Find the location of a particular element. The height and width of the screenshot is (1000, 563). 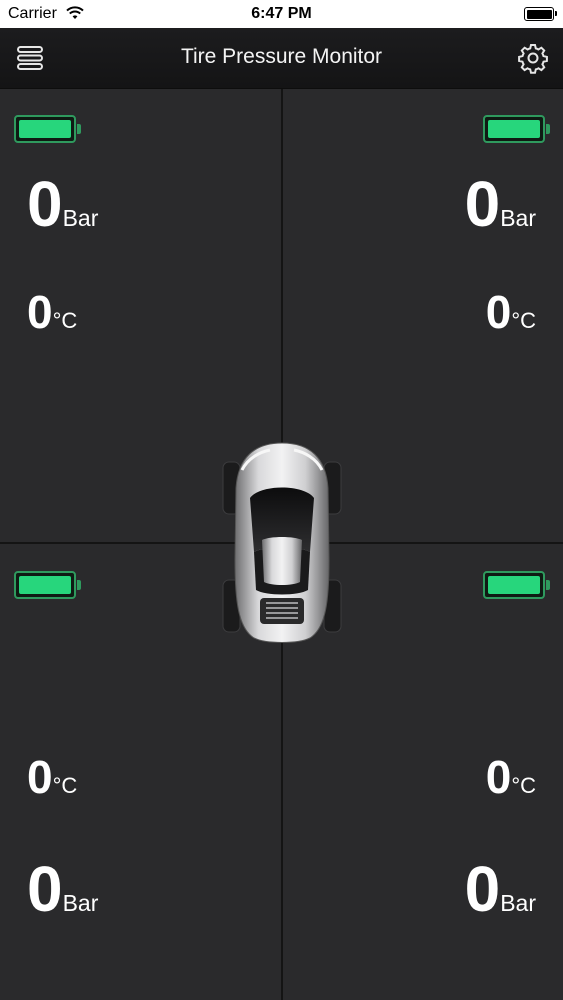

rear-left-pressure-unit: Bar is located at coordinates (80, 903).